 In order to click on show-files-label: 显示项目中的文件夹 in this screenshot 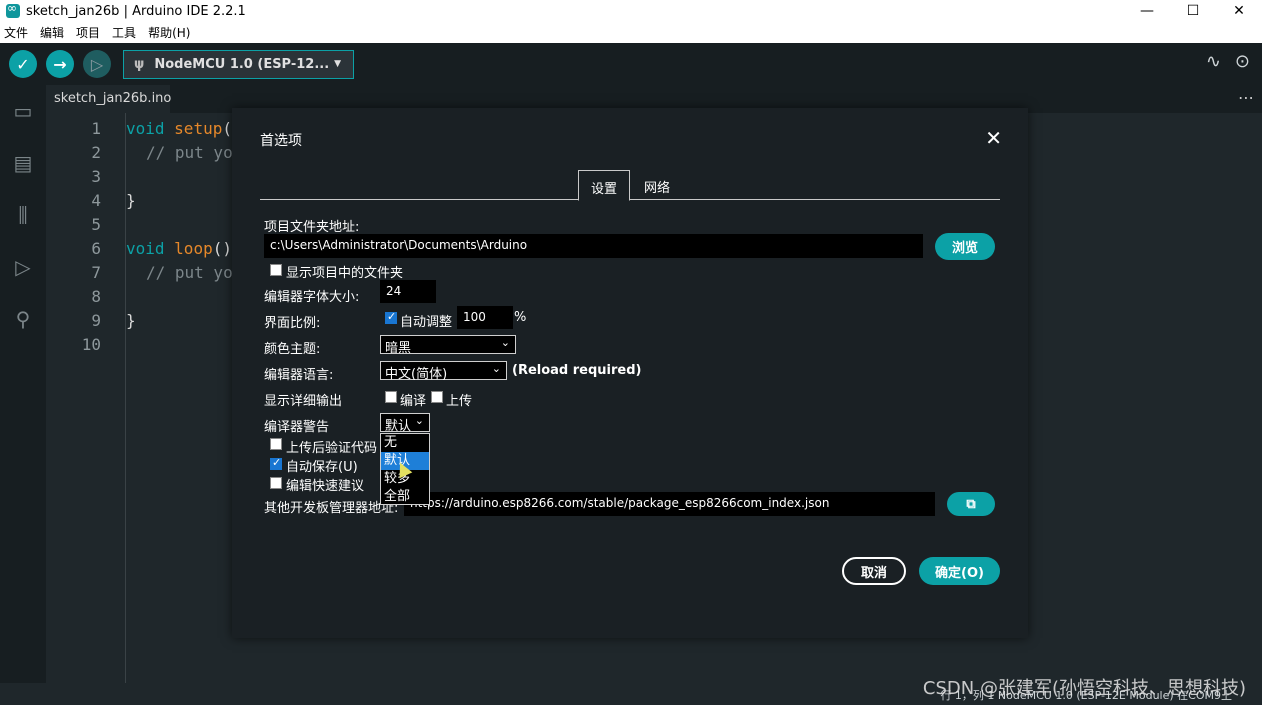, I will do `click(345, 273)`.